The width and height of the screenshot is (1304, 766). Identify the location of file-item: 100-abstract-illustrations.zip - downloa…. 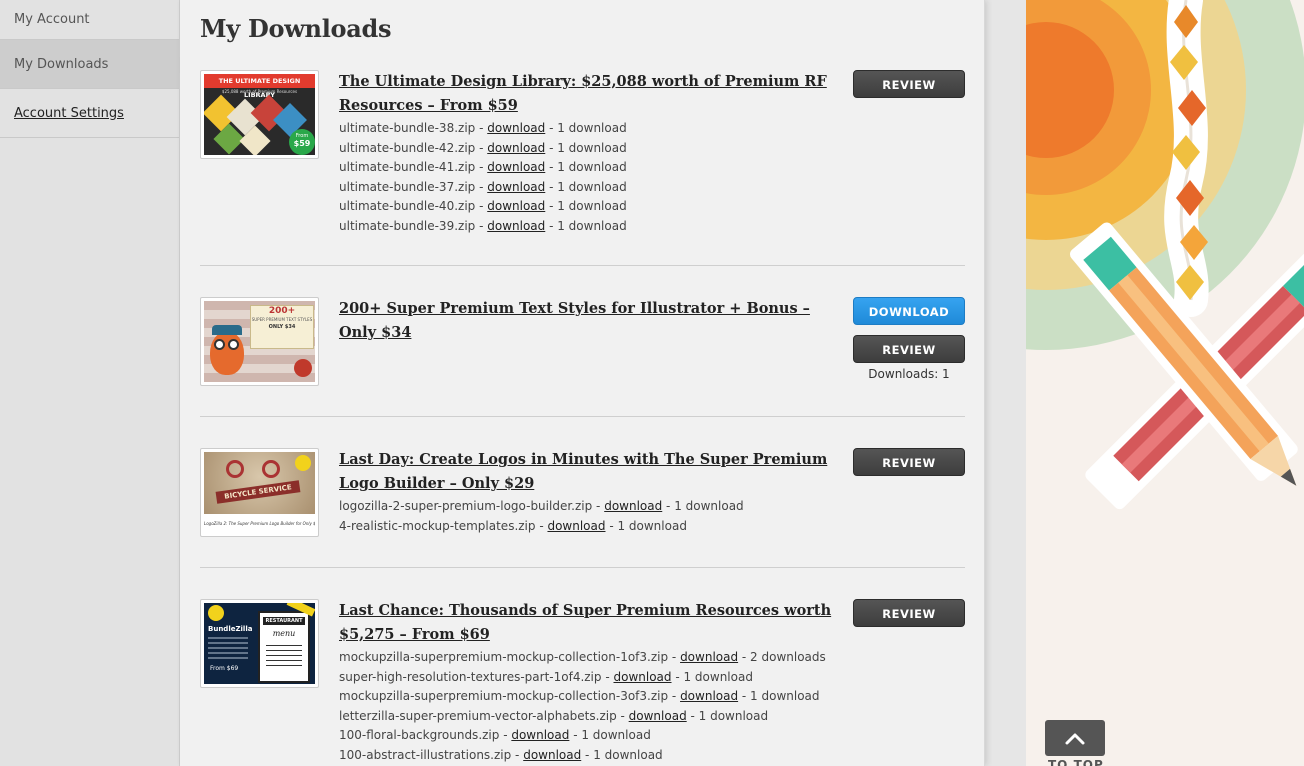
(589, 756).